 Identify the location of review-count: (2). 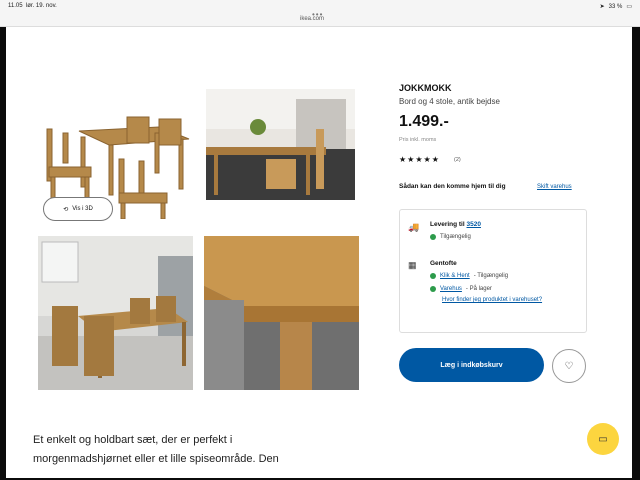
(457, 160).